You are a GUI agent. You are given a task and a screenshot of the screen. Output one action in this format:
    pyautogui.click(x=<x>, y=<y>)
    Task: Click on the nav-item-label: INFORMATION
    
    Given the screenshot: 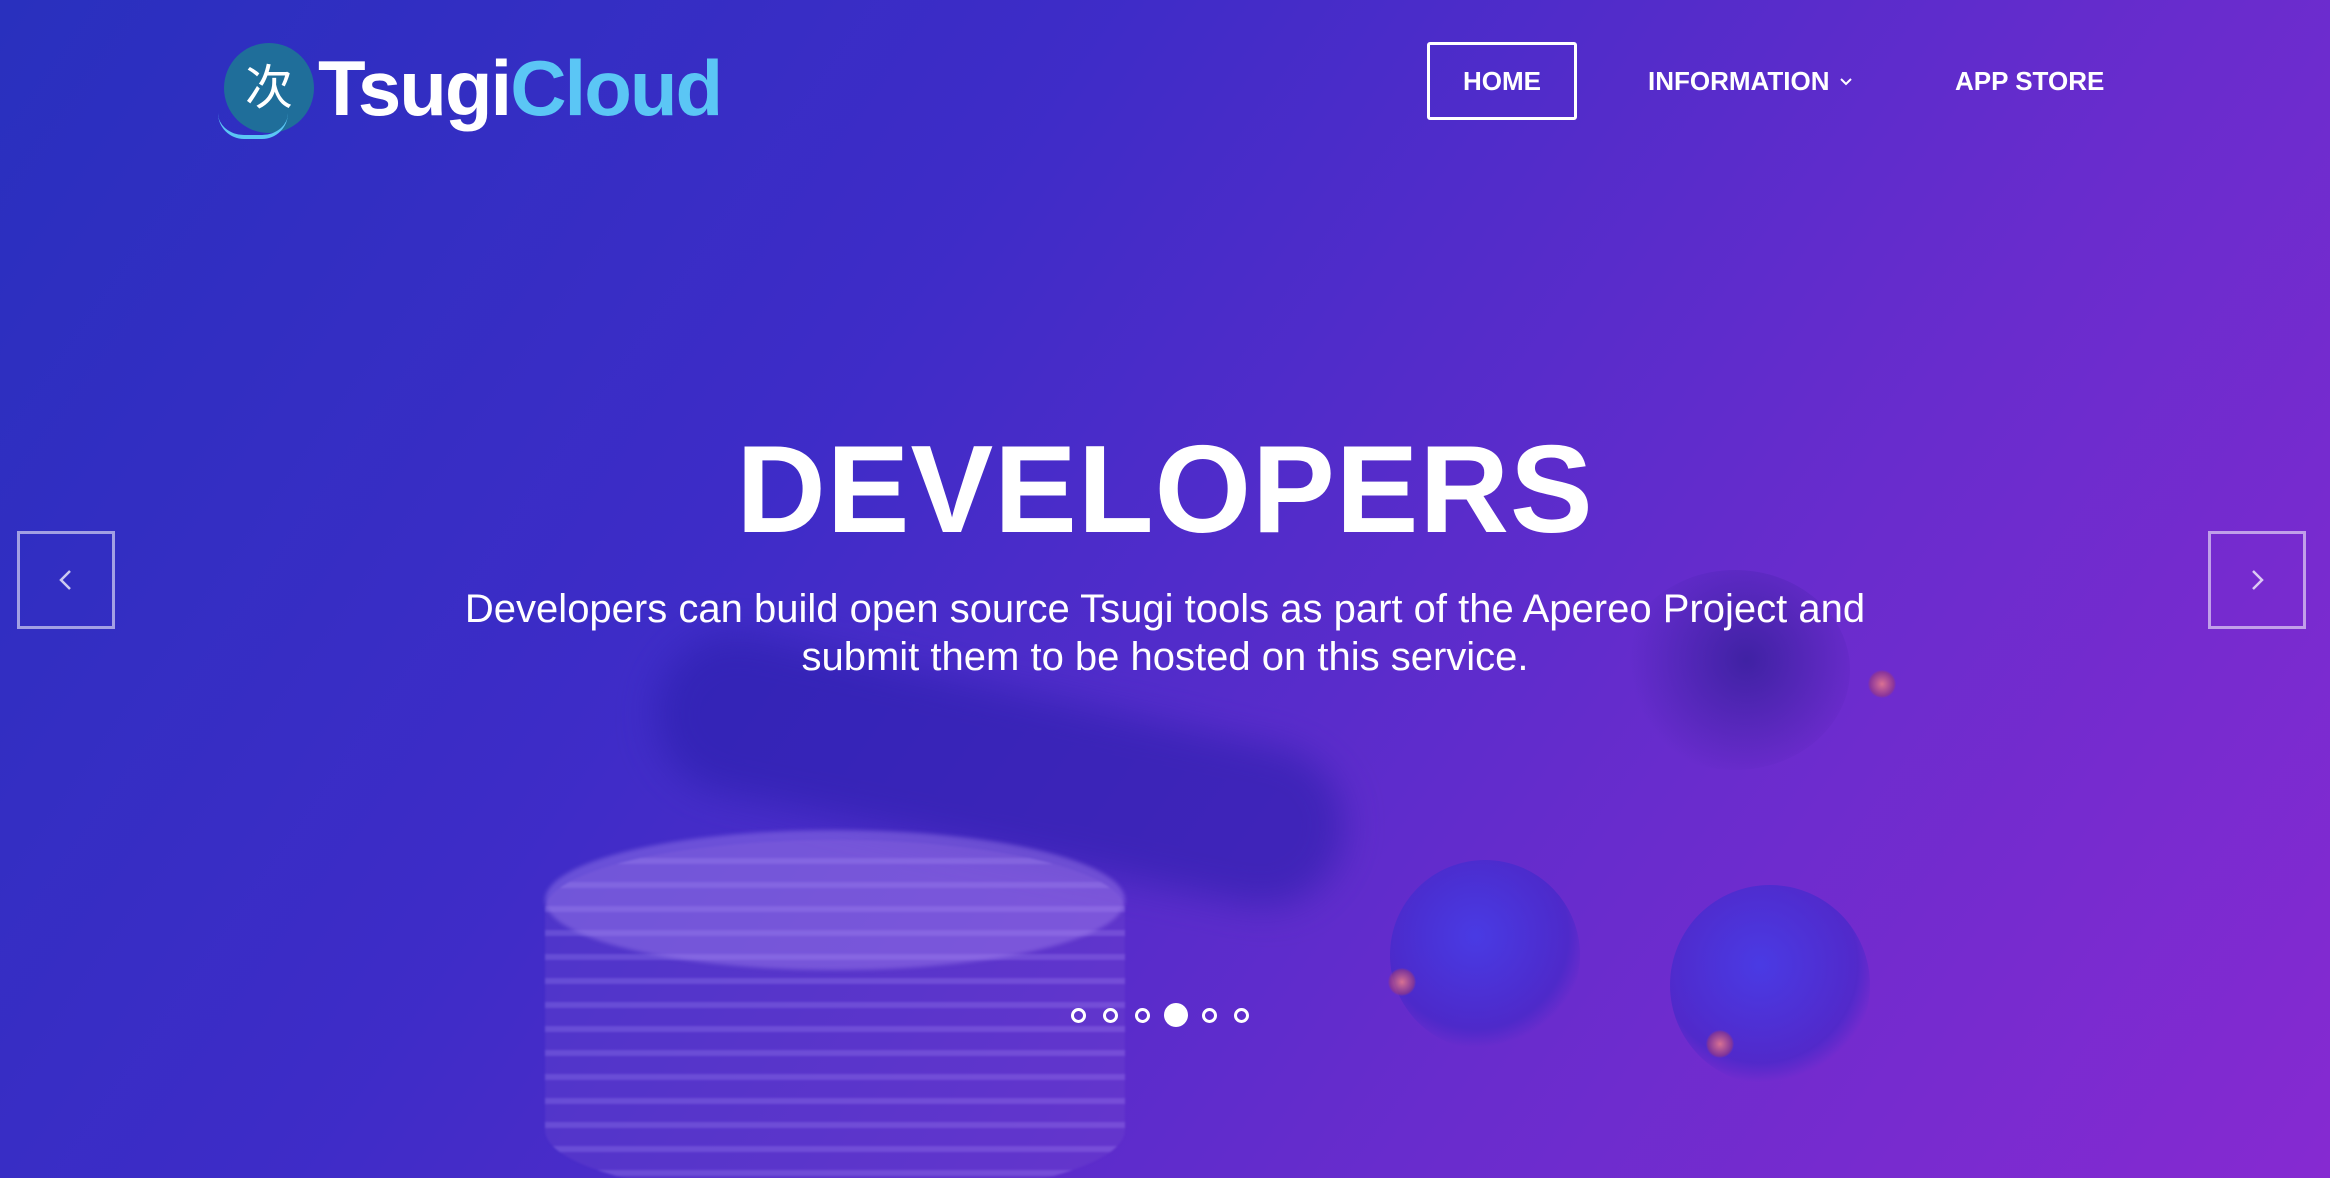 What is the action you would take?
    pyautogui.click(x=1739, y=80)
    